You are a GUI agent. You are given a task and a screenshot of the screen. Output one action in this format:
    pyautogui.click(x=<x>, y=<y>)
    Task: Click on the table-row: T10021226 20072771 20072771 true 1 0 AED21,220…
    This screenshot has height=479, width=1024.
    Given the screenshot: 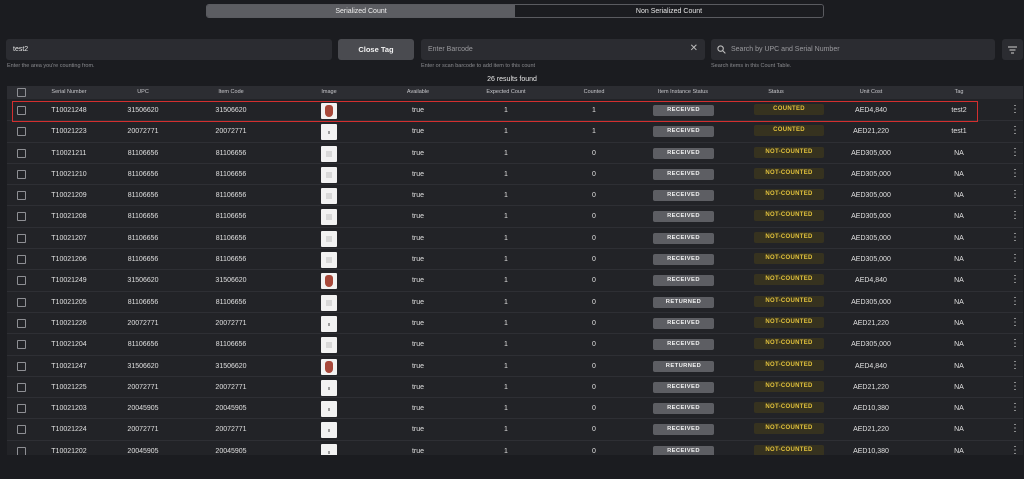 What is the action you would take?
    pyautogui.click(x=515, y=324)
    